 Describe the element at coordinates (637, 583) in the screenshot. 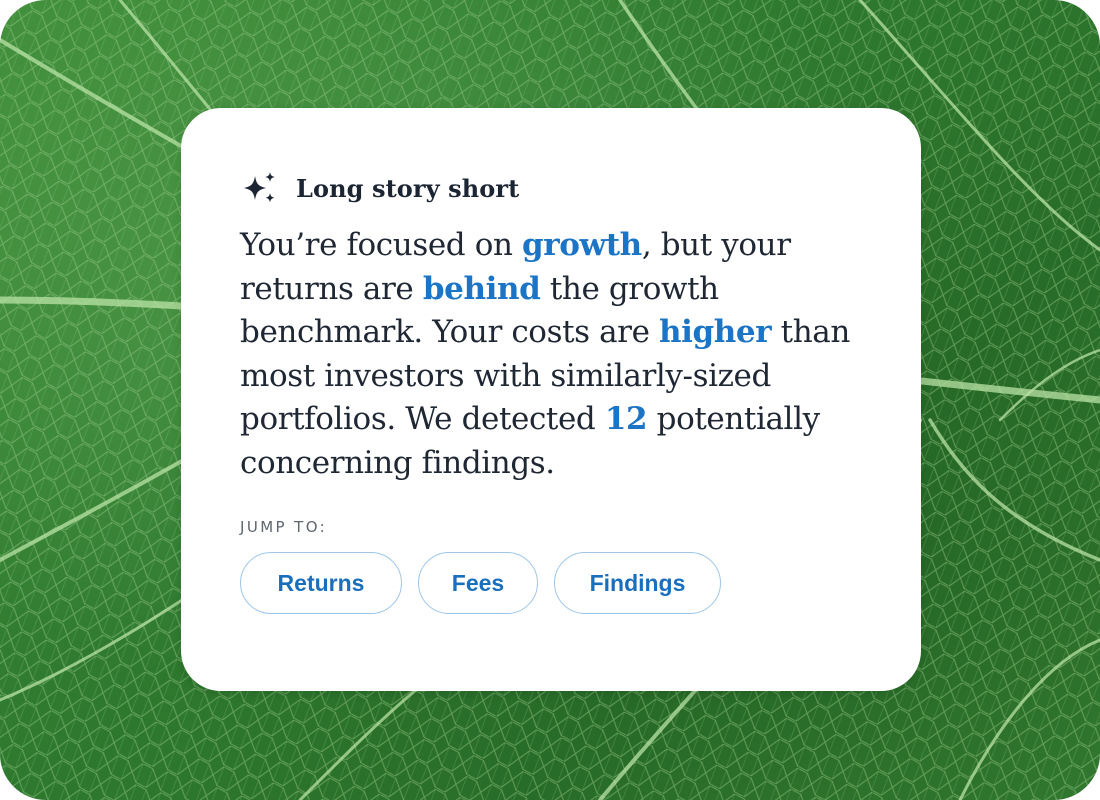

I see `findings-button: Findings` at that location.